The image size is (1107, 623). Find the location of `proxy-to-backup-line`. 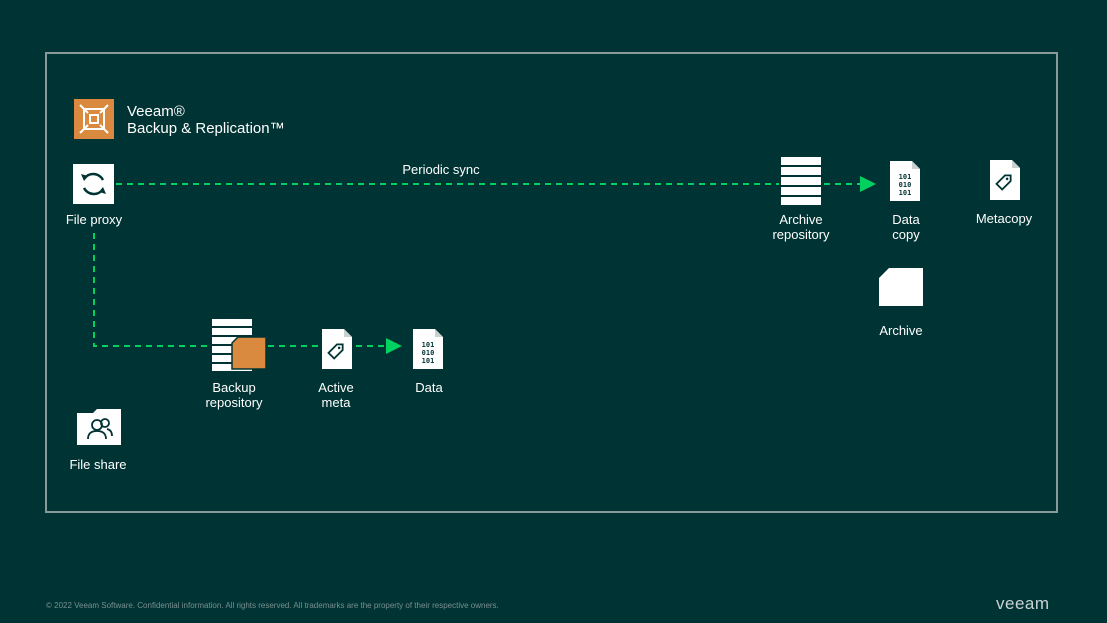

proxy-to-backup-line is located at coordinates (152, 290).